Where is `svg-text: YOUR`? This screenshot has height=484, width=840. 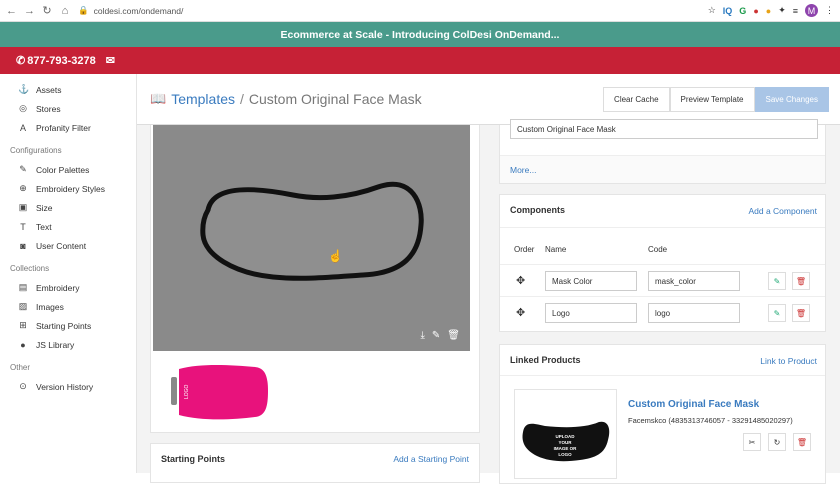
svg-text: YOUR is located at coordinates (565, 442).